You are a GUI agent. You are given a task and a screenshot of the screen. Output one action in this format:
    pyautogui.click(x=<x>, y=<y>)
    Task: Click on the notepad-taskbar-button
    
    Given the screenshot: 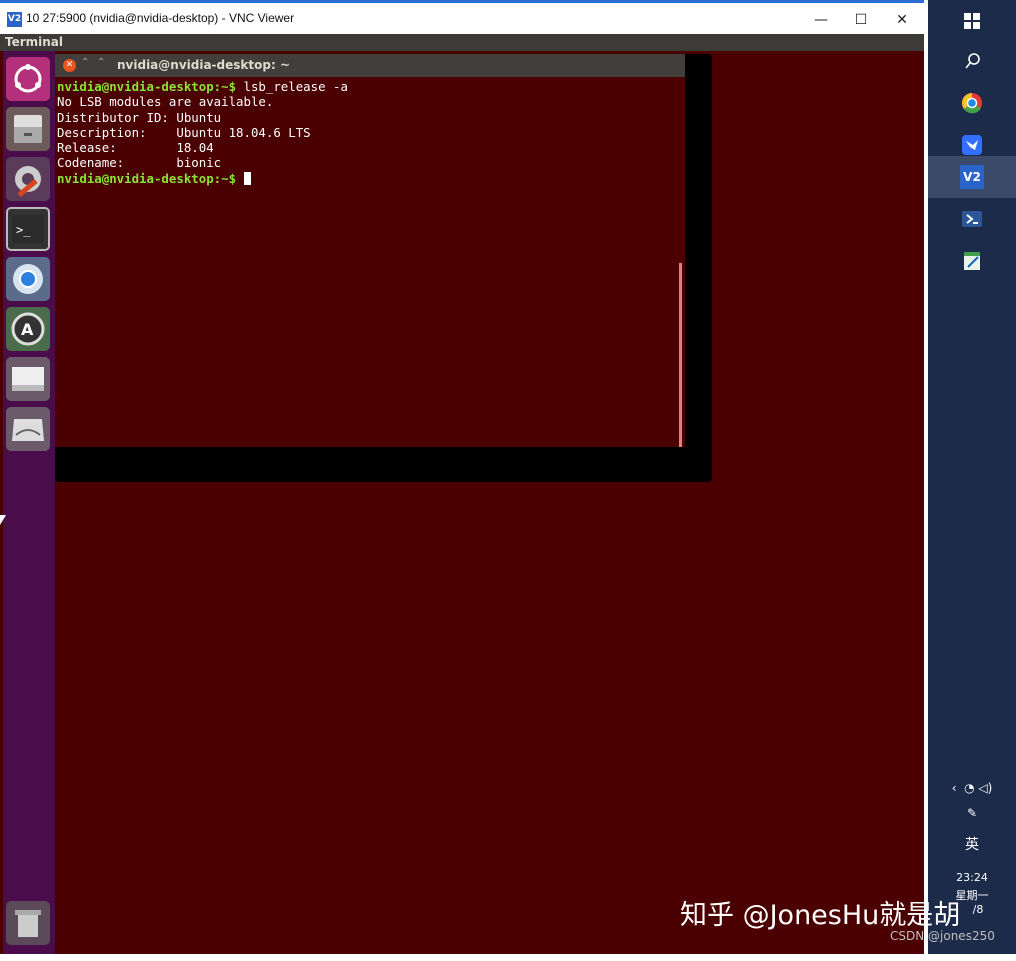 What is the action you would take?
    pyautogui.click(x=972, y=261)
    